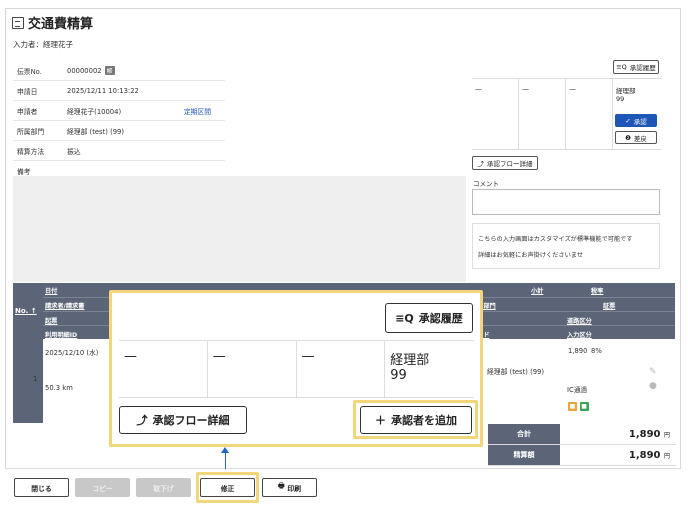 The width and height of the screenshot is (688, 512). What do you see at coordinates (227, 487) in the screenshot?
I see `fix-highlight` at bounding box center [227, 487].